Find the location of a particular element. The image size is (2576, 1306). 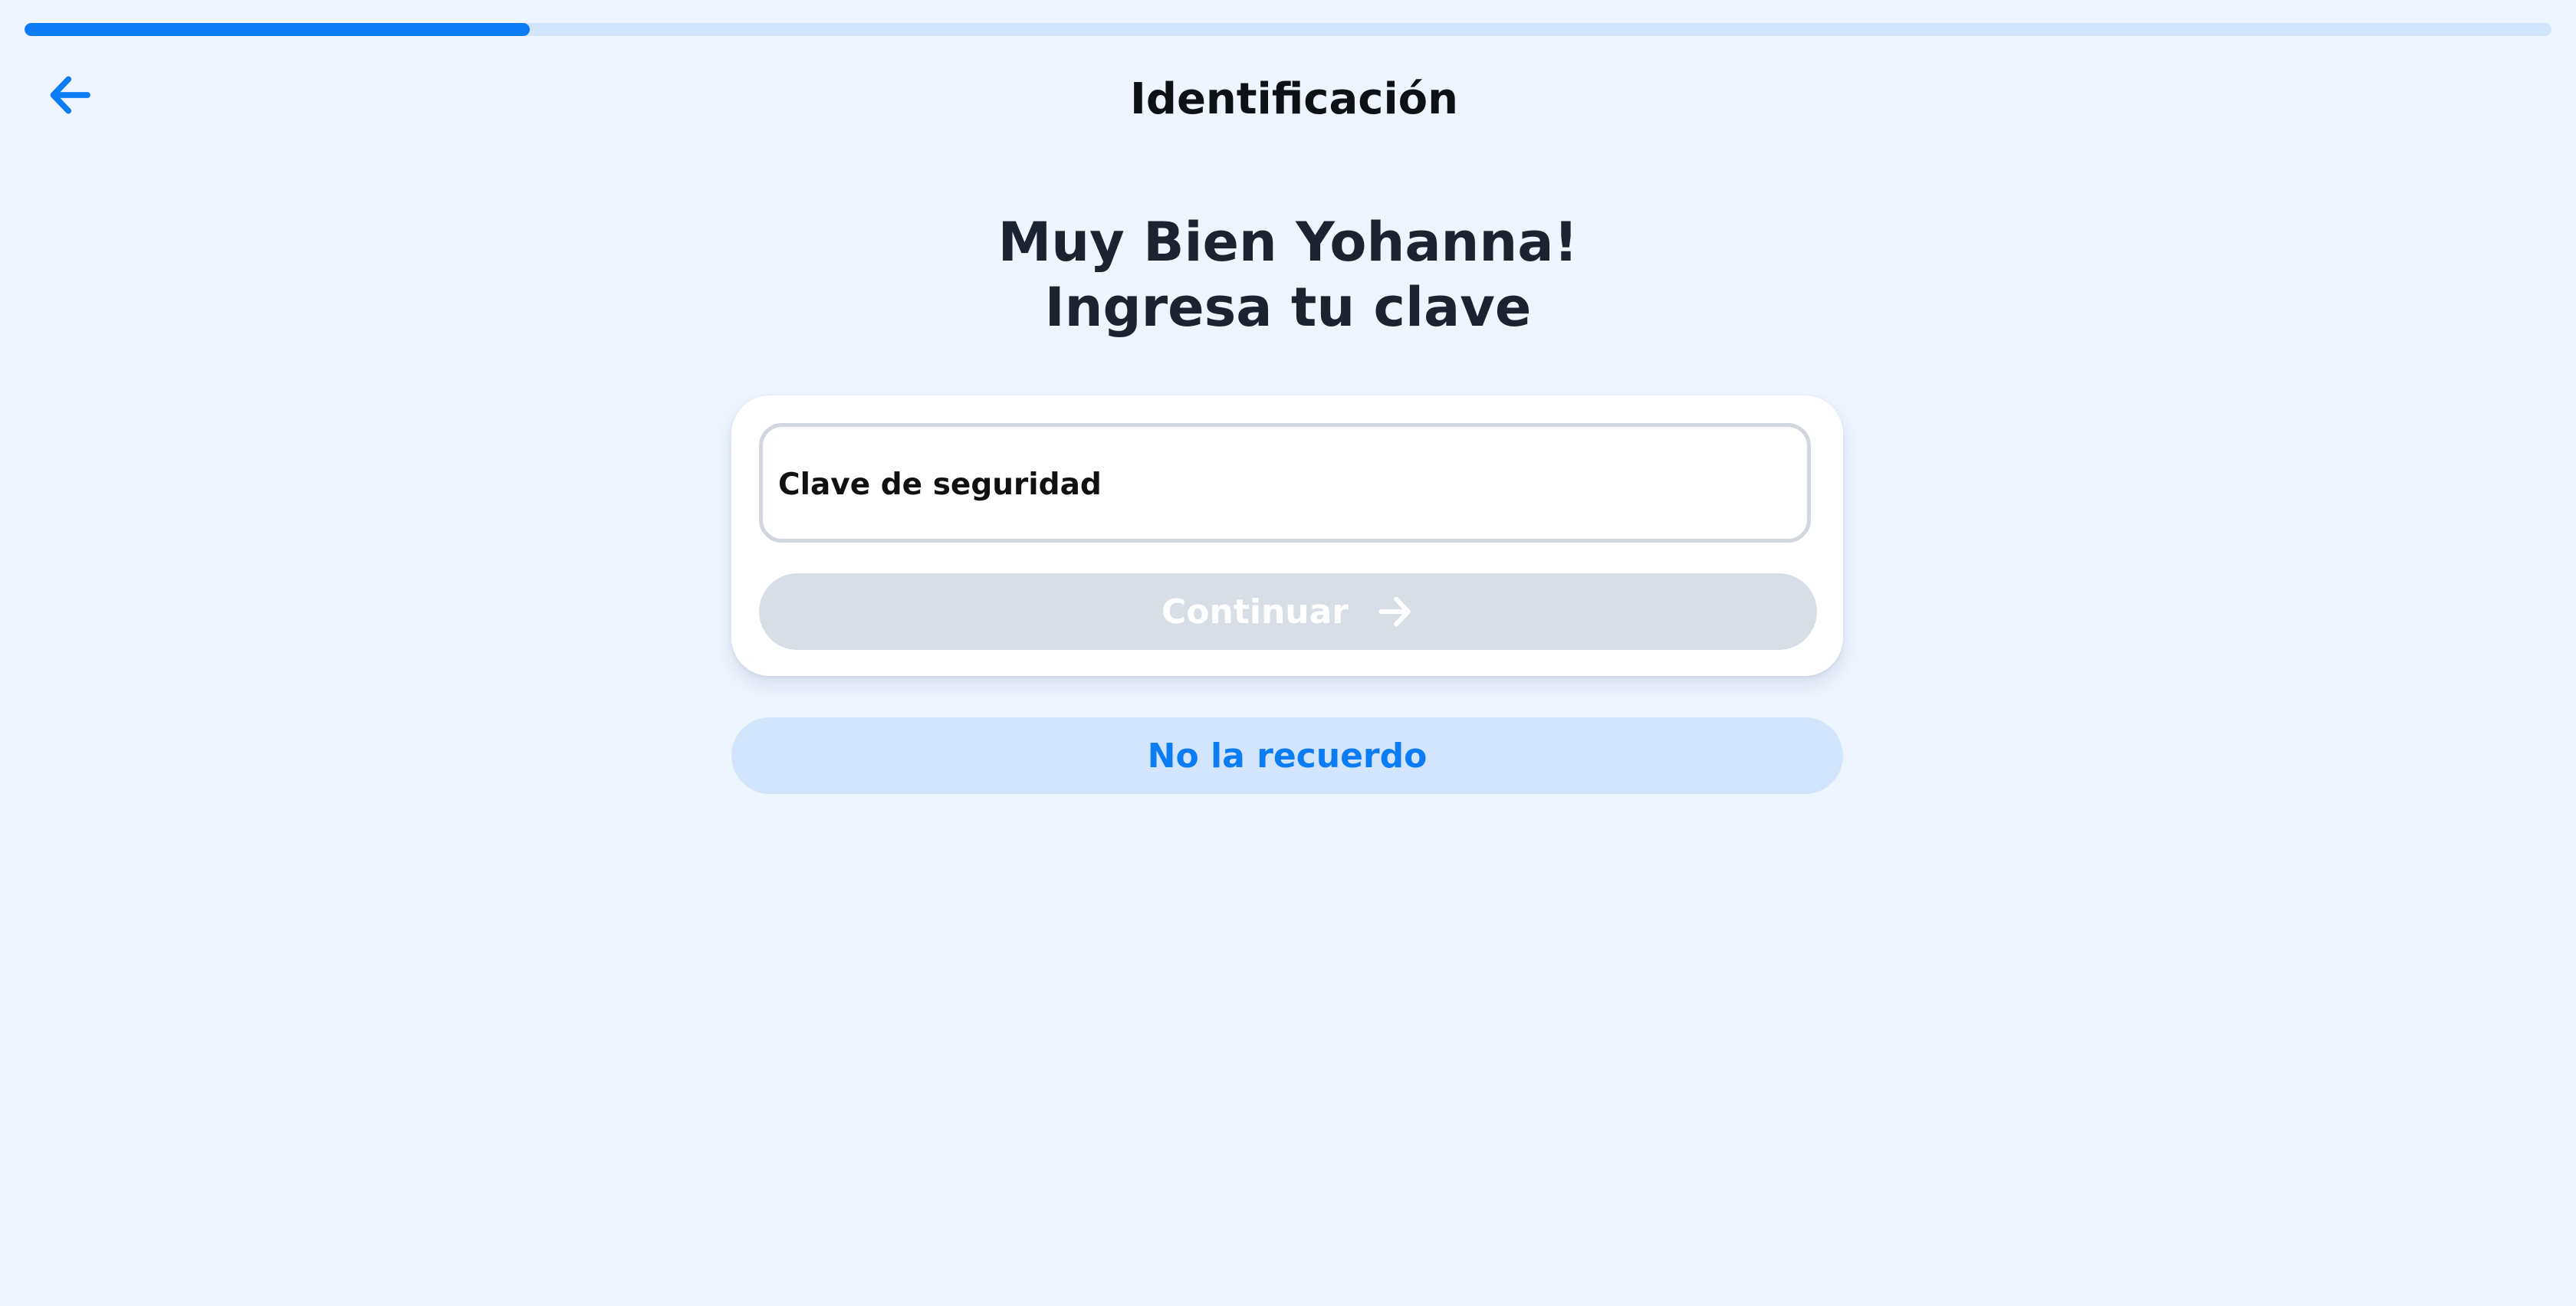

greeting-line: Muy Bien Yohanna! is located at coordinates (1288, 242).